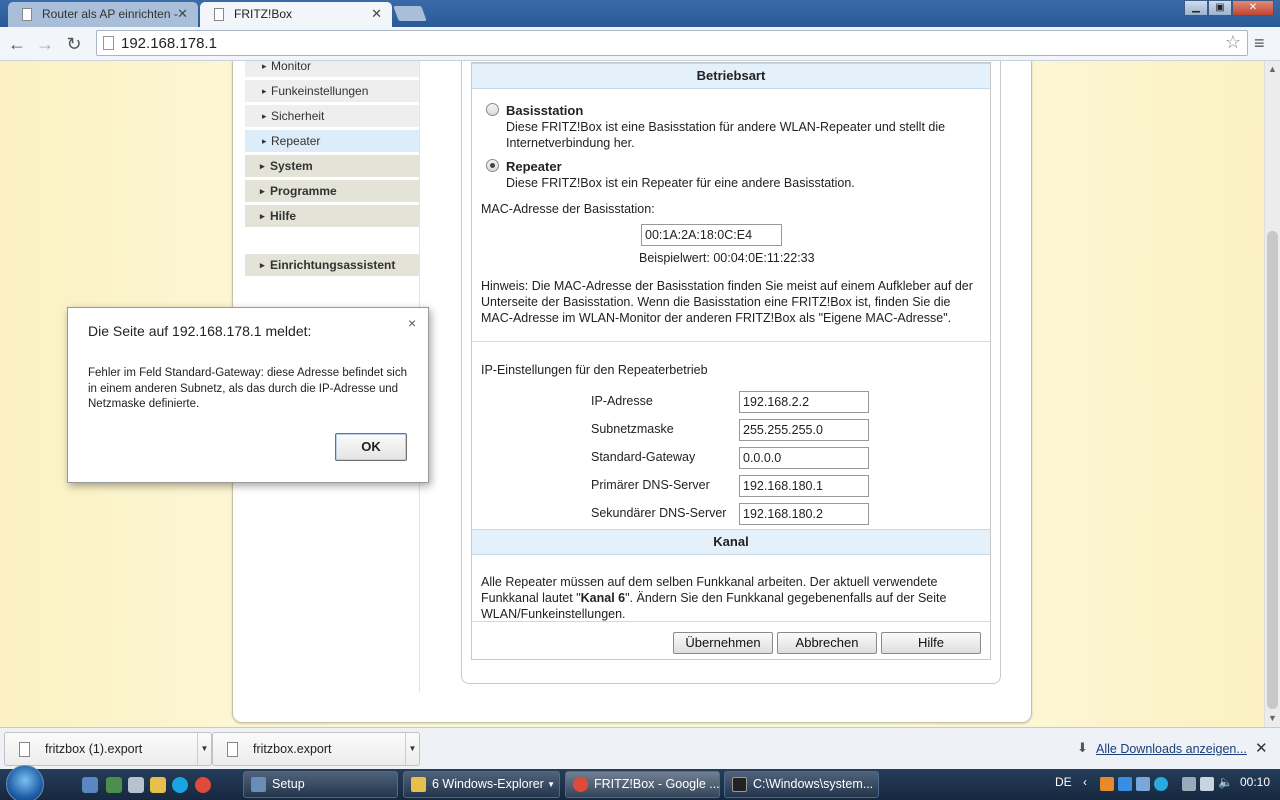 The image size is (1280, 800). Describe the element at coordinates (492, 109) in the screenshot. I see `radio-basisstation` at that location.